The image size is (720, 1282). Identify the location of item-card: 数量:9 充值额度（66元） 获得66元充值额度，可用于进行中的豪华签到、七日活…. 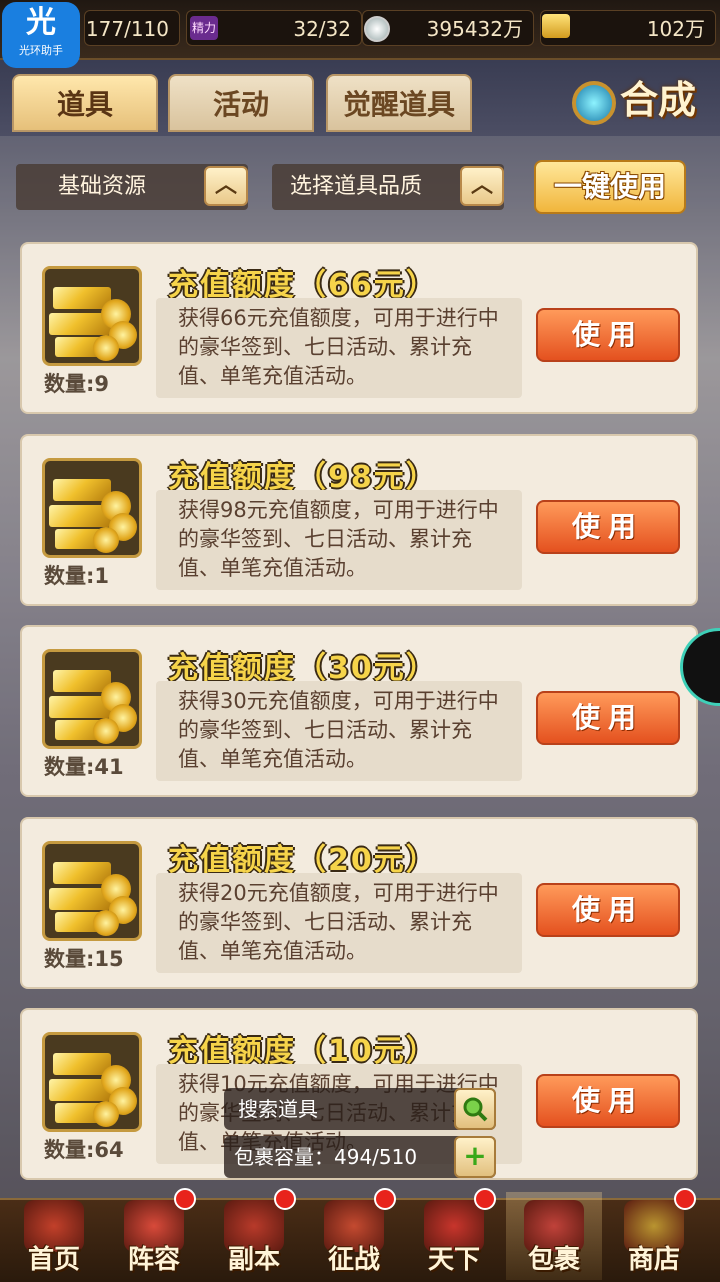
(359, 328).